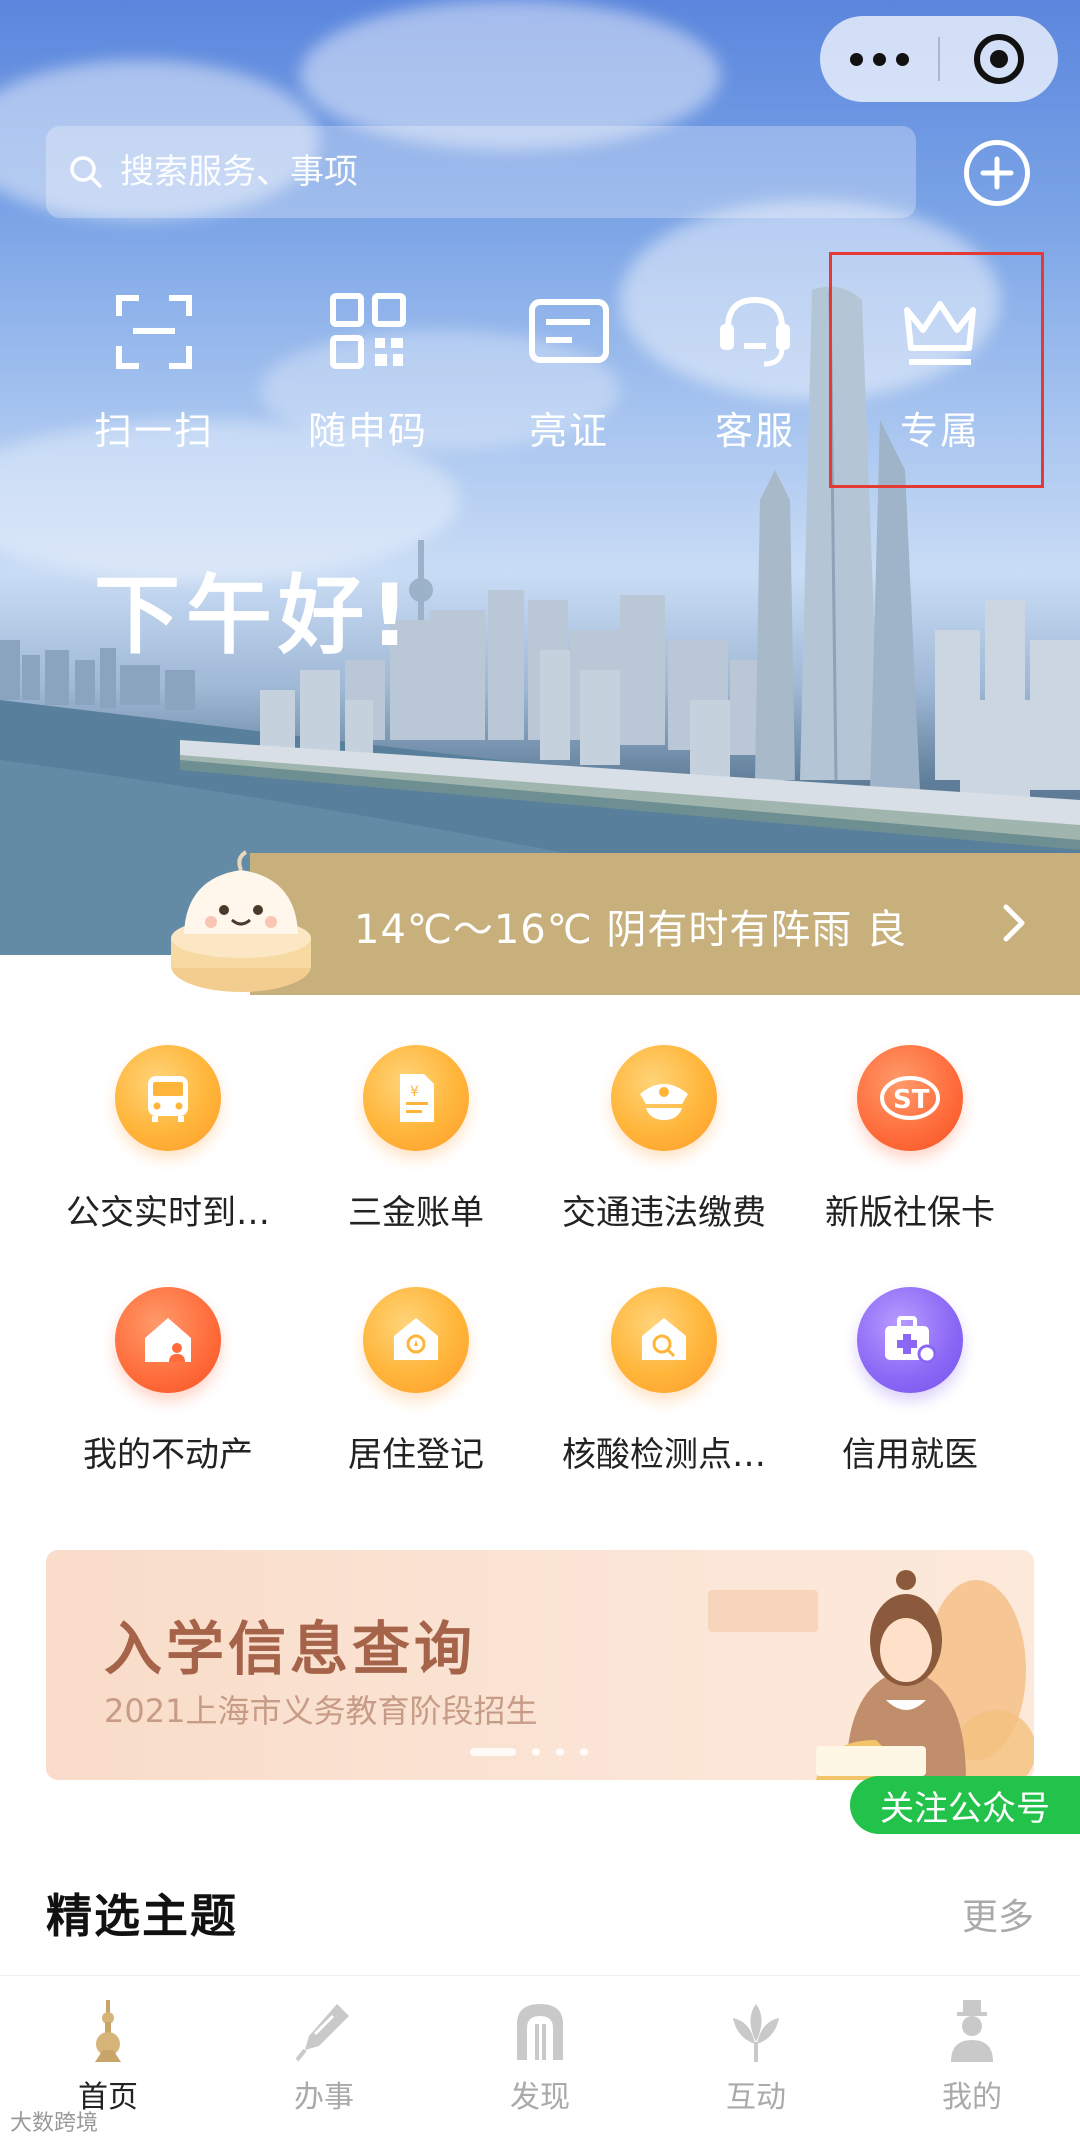 This screenshot has height=2140, width=1080. I want to click on svg-text: ST, so click(911, 1100).